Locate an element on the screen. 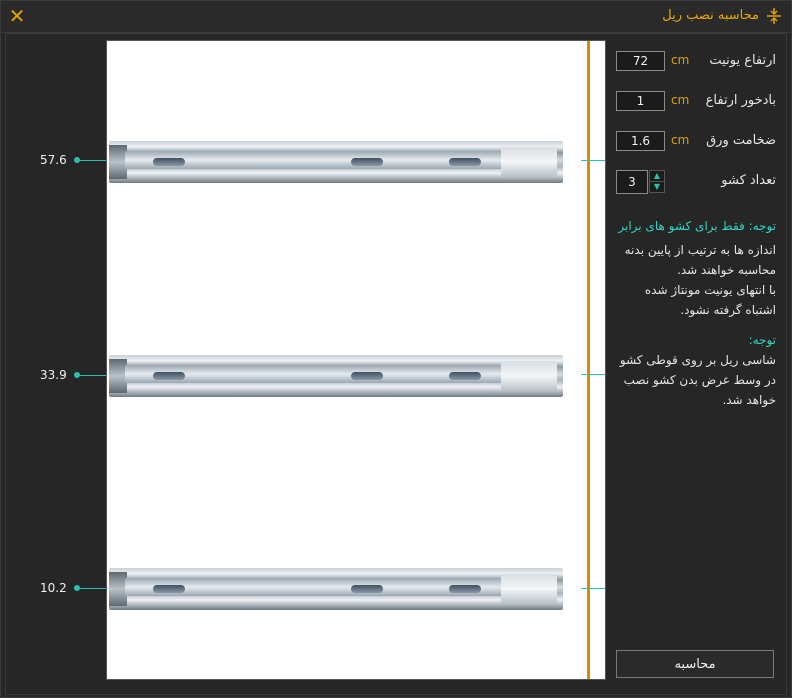  drawer-count-row: 3 ▲ ▼ تعداد کشو is located at coordinates (696, 182).